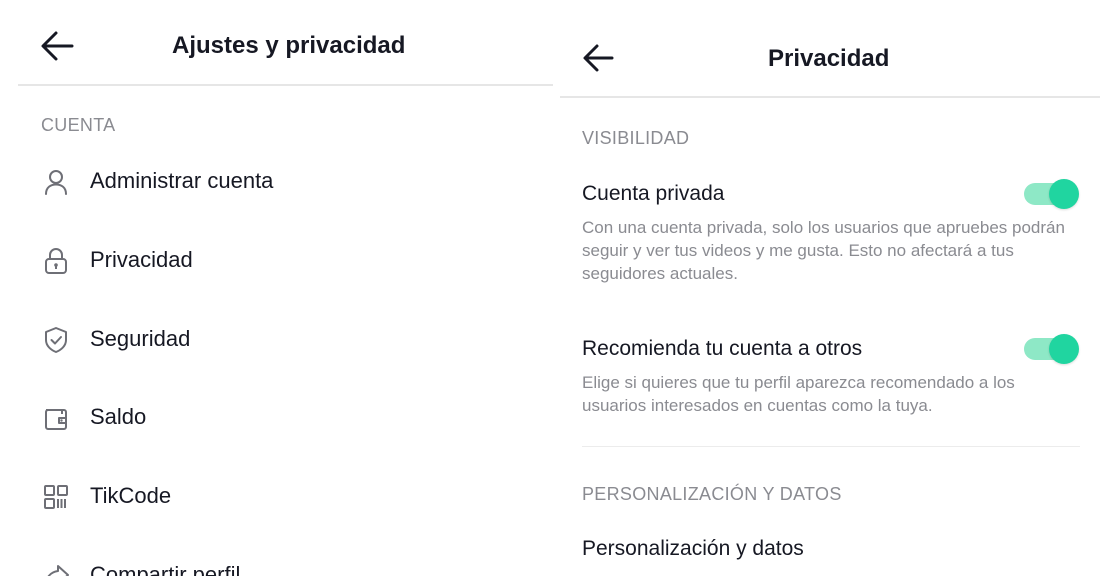  I want to click on menu-item-label: Compartir perfil, so click(165, 569).